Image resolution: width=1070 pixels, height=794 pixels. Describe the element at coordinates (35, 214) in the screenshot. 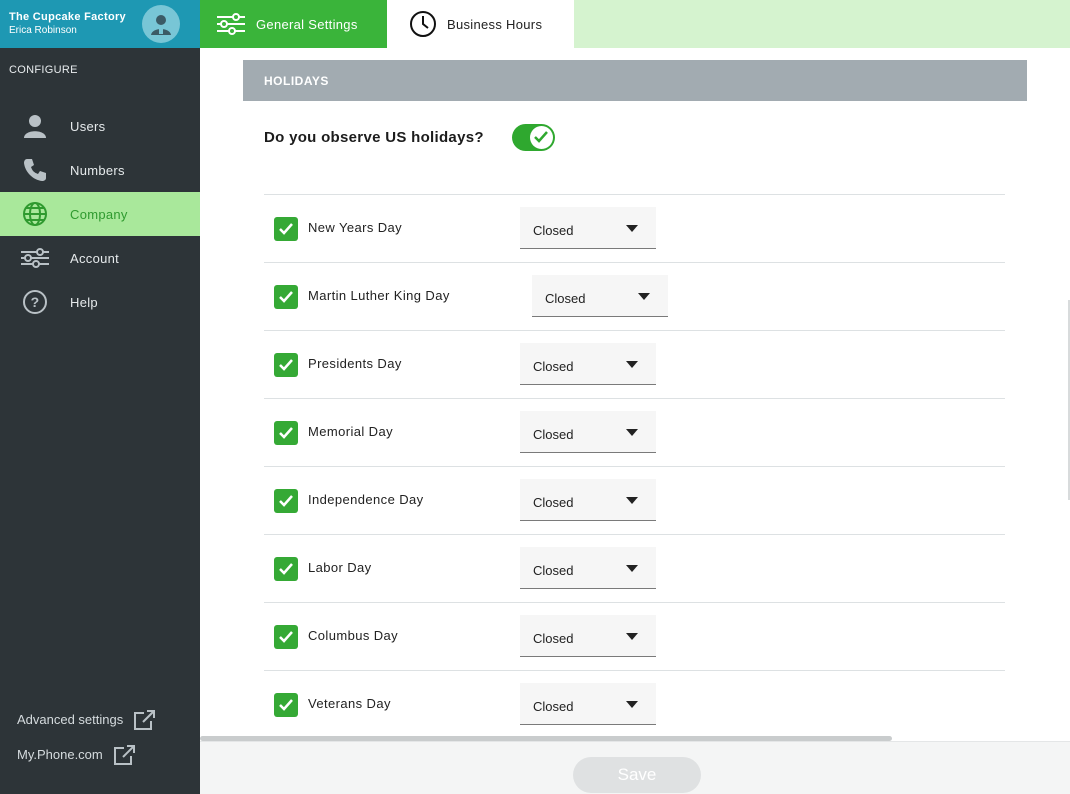

I see `globe-icon` at that location.